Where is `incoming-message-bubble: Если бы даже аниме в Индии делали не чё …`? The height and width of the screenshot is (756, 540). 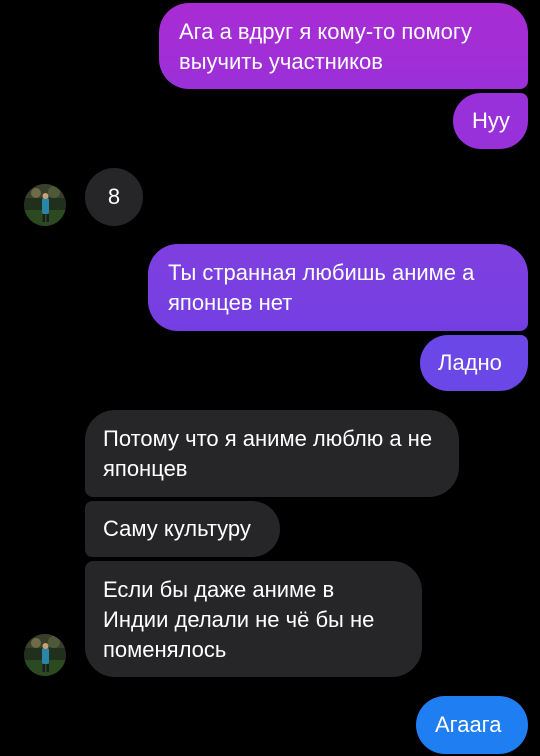
incoming-message-bubble: Если бы даже аниме в Индии делали не чё … is located at coordinates (253, 619).